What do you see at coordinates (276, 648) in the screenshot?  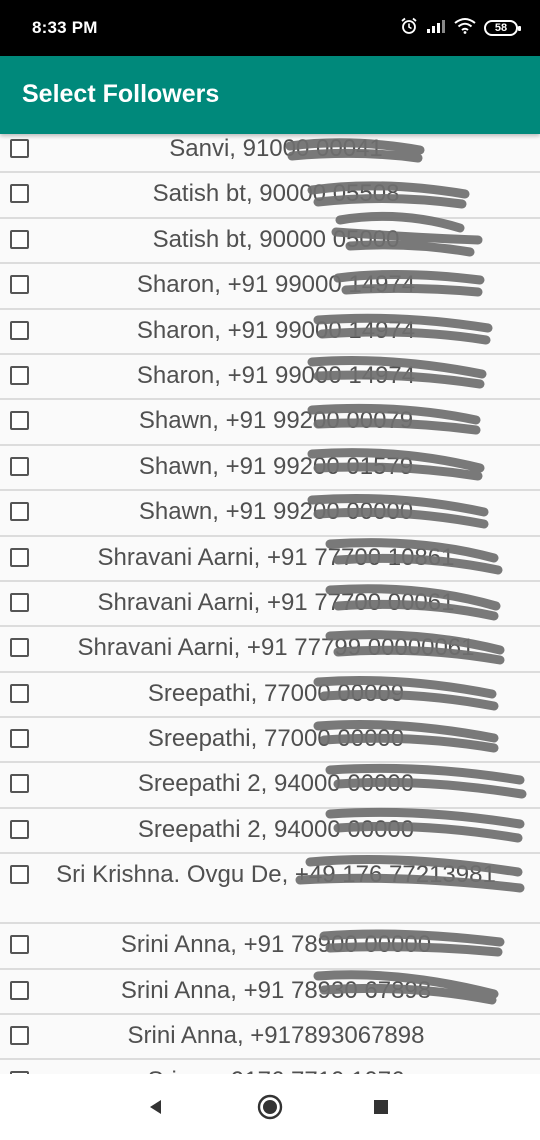 I see `contact-label: Shravani Aarni, +91 77799 00000061` at bounding box center [276, 648].